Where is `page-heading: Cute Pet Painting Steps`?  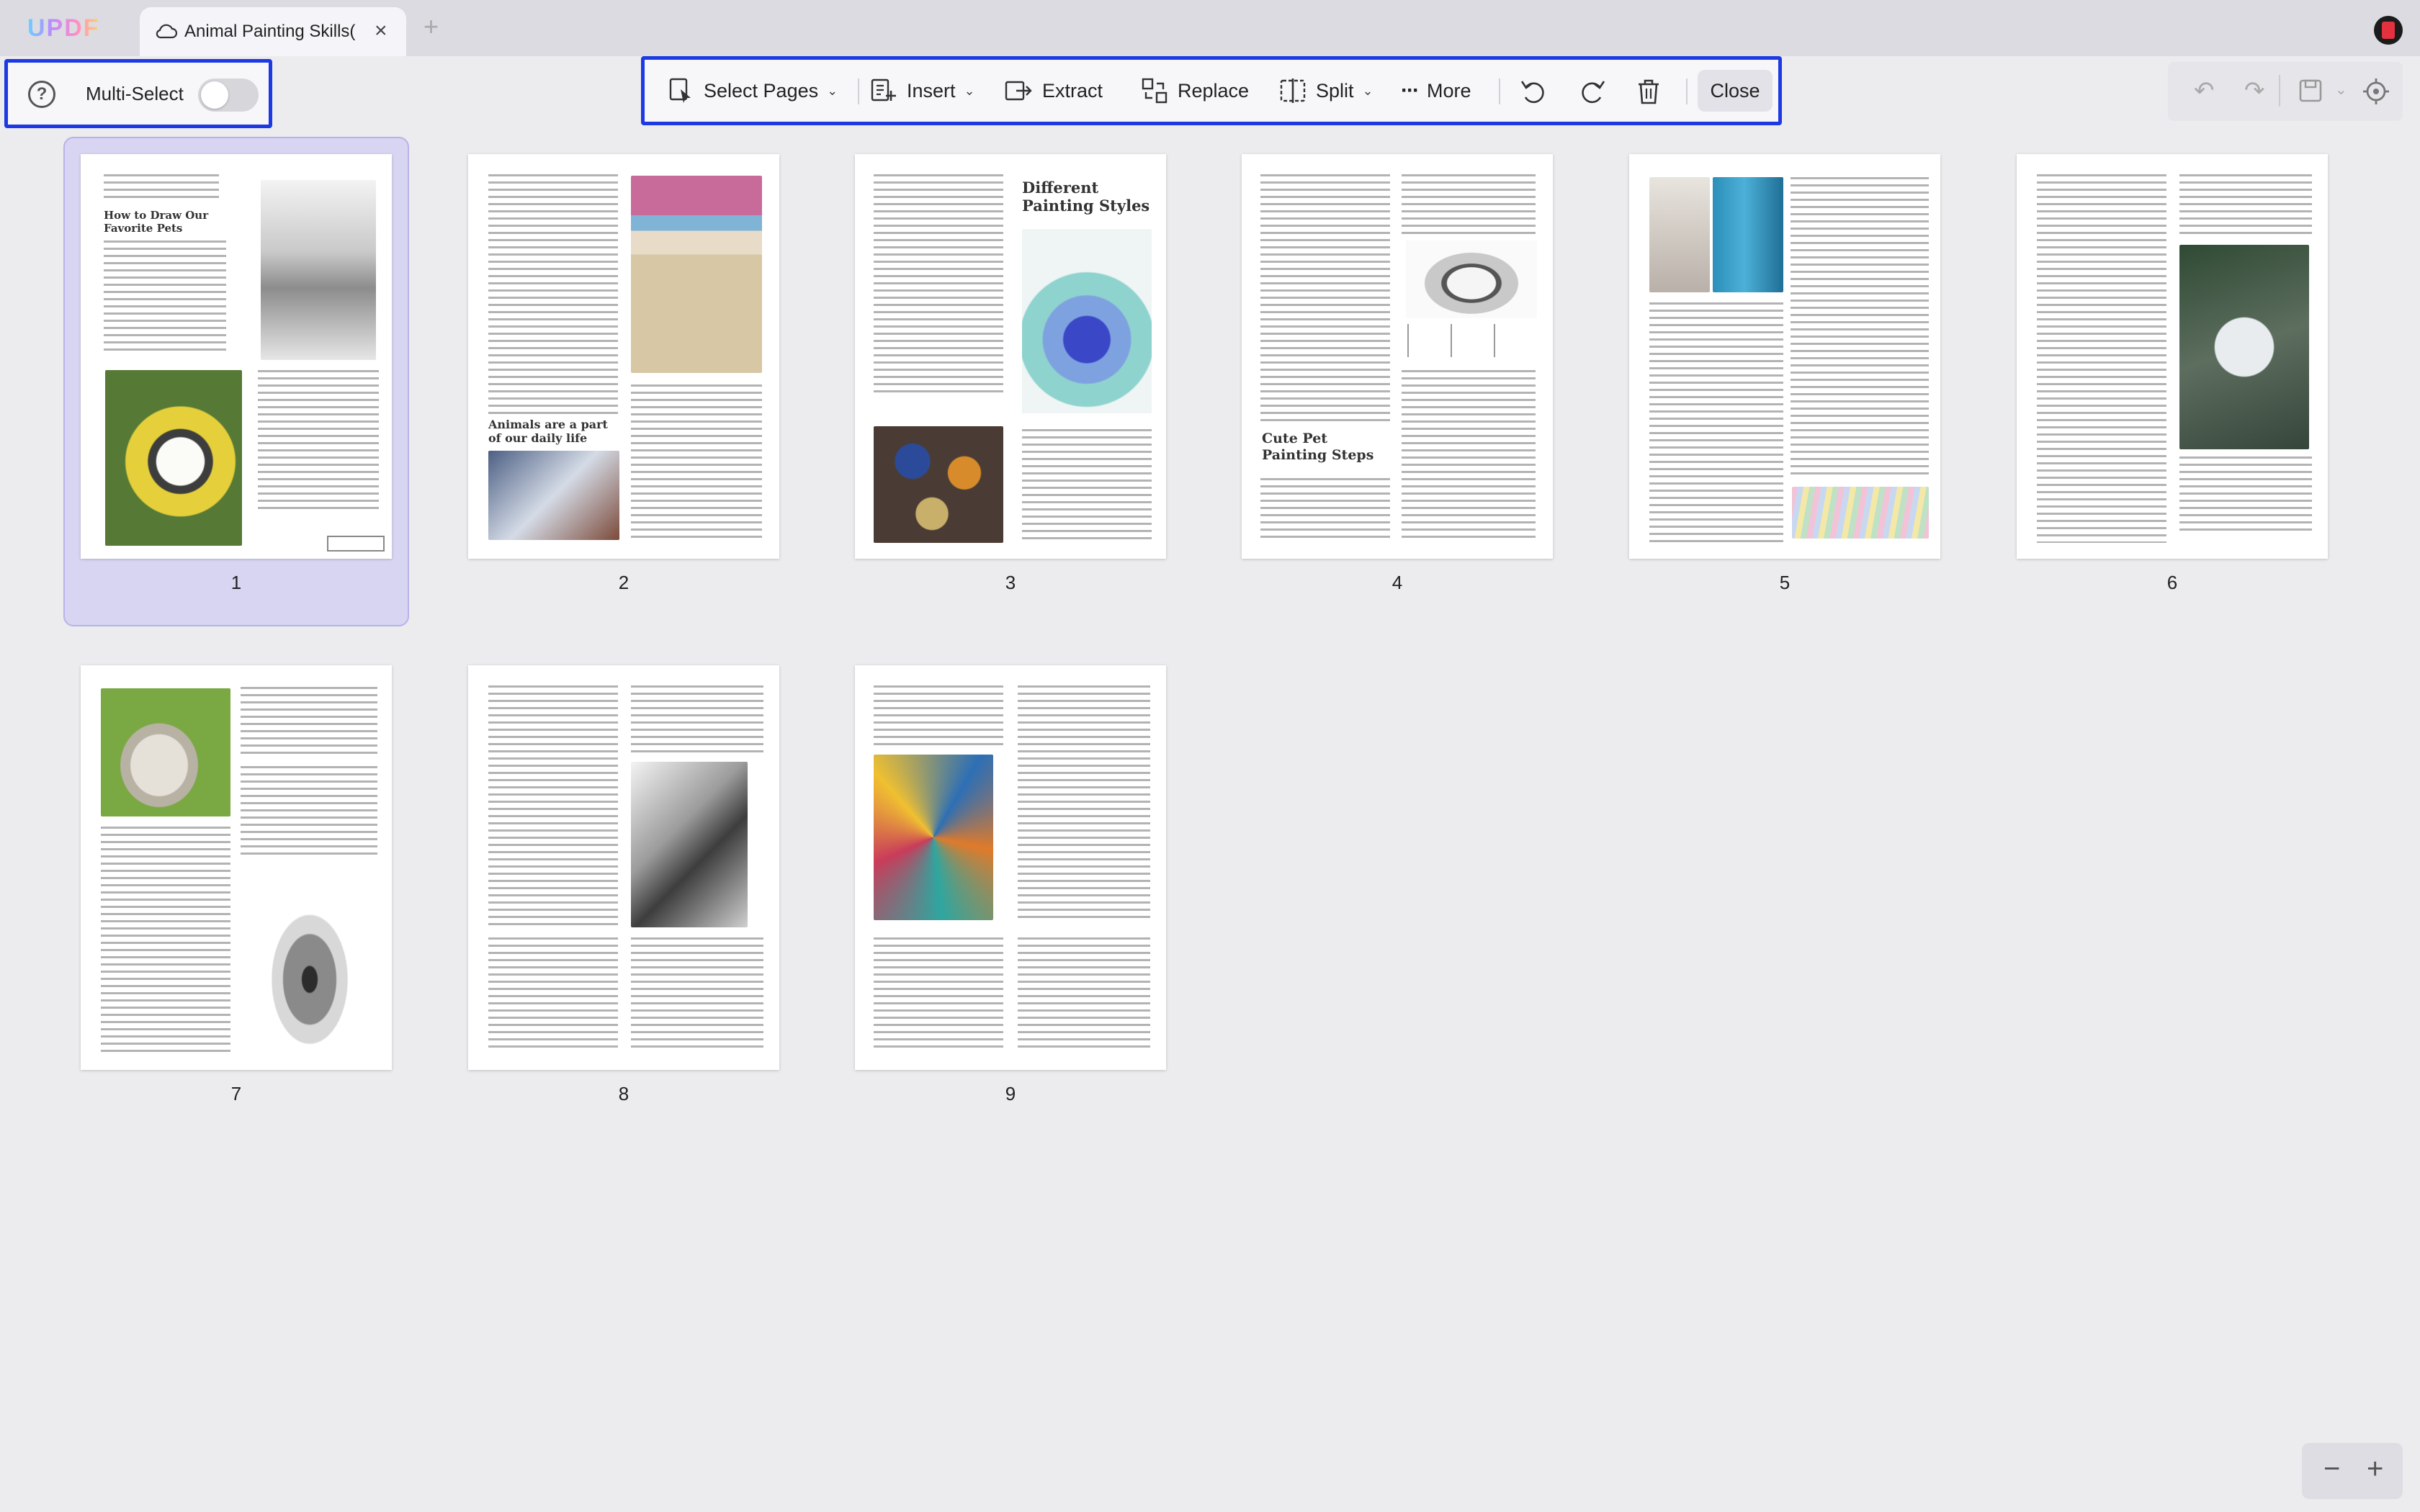
page-heading: Cute Pet Painting Steps is located at coordinates (1318, 447).